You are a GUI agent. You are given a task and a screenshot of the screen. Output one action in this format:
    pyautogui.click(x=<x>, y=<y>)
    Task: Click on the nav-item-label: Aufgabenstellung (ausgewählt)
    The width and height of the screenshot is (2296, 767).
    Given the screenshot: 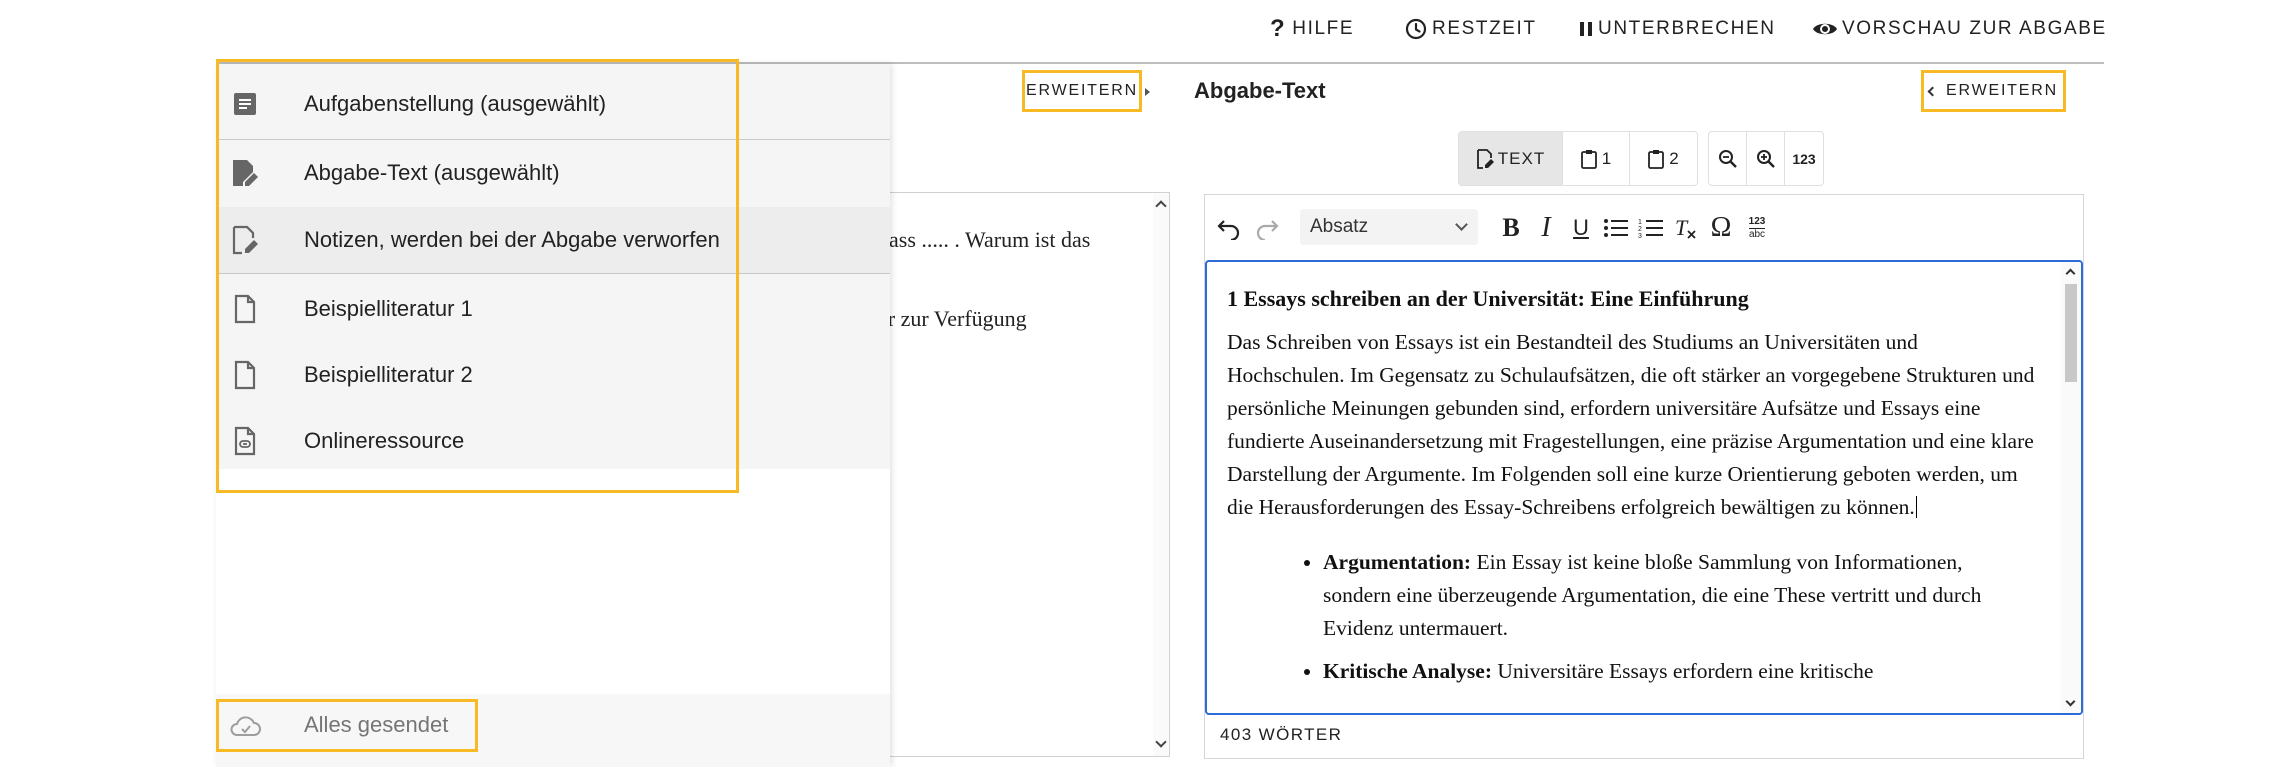 What is the action you would take?
    pyautogui.click(x=455, y=103)
    